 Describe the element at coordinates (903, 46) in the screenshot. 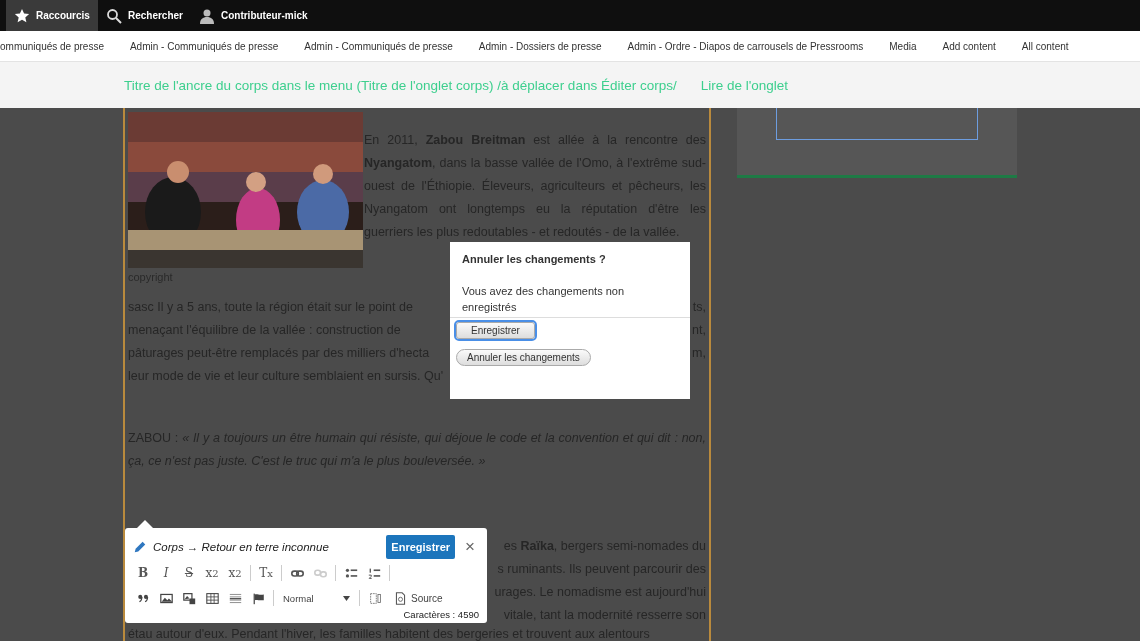

I see `nav-link: Media` at that location.